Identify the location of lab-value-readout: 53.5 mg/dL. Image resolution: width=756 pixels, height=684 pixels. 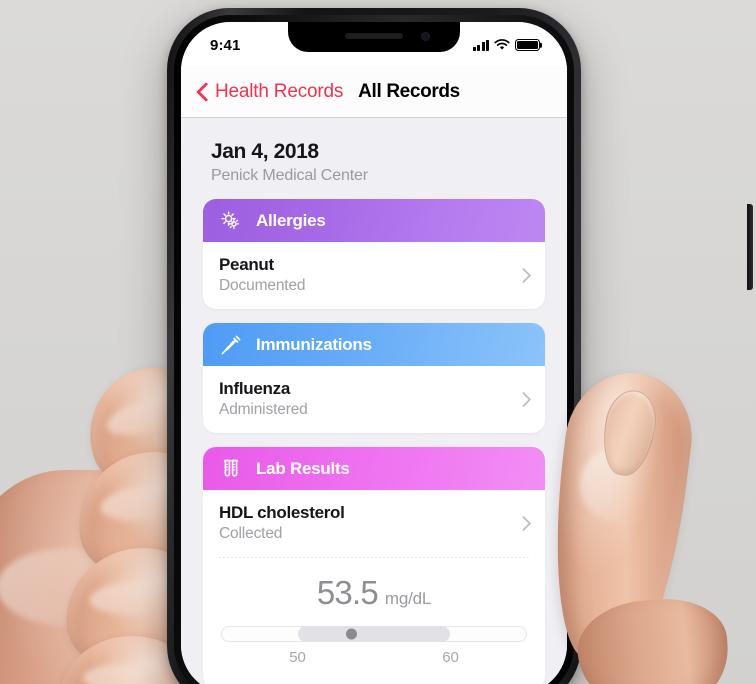
(374, 593).